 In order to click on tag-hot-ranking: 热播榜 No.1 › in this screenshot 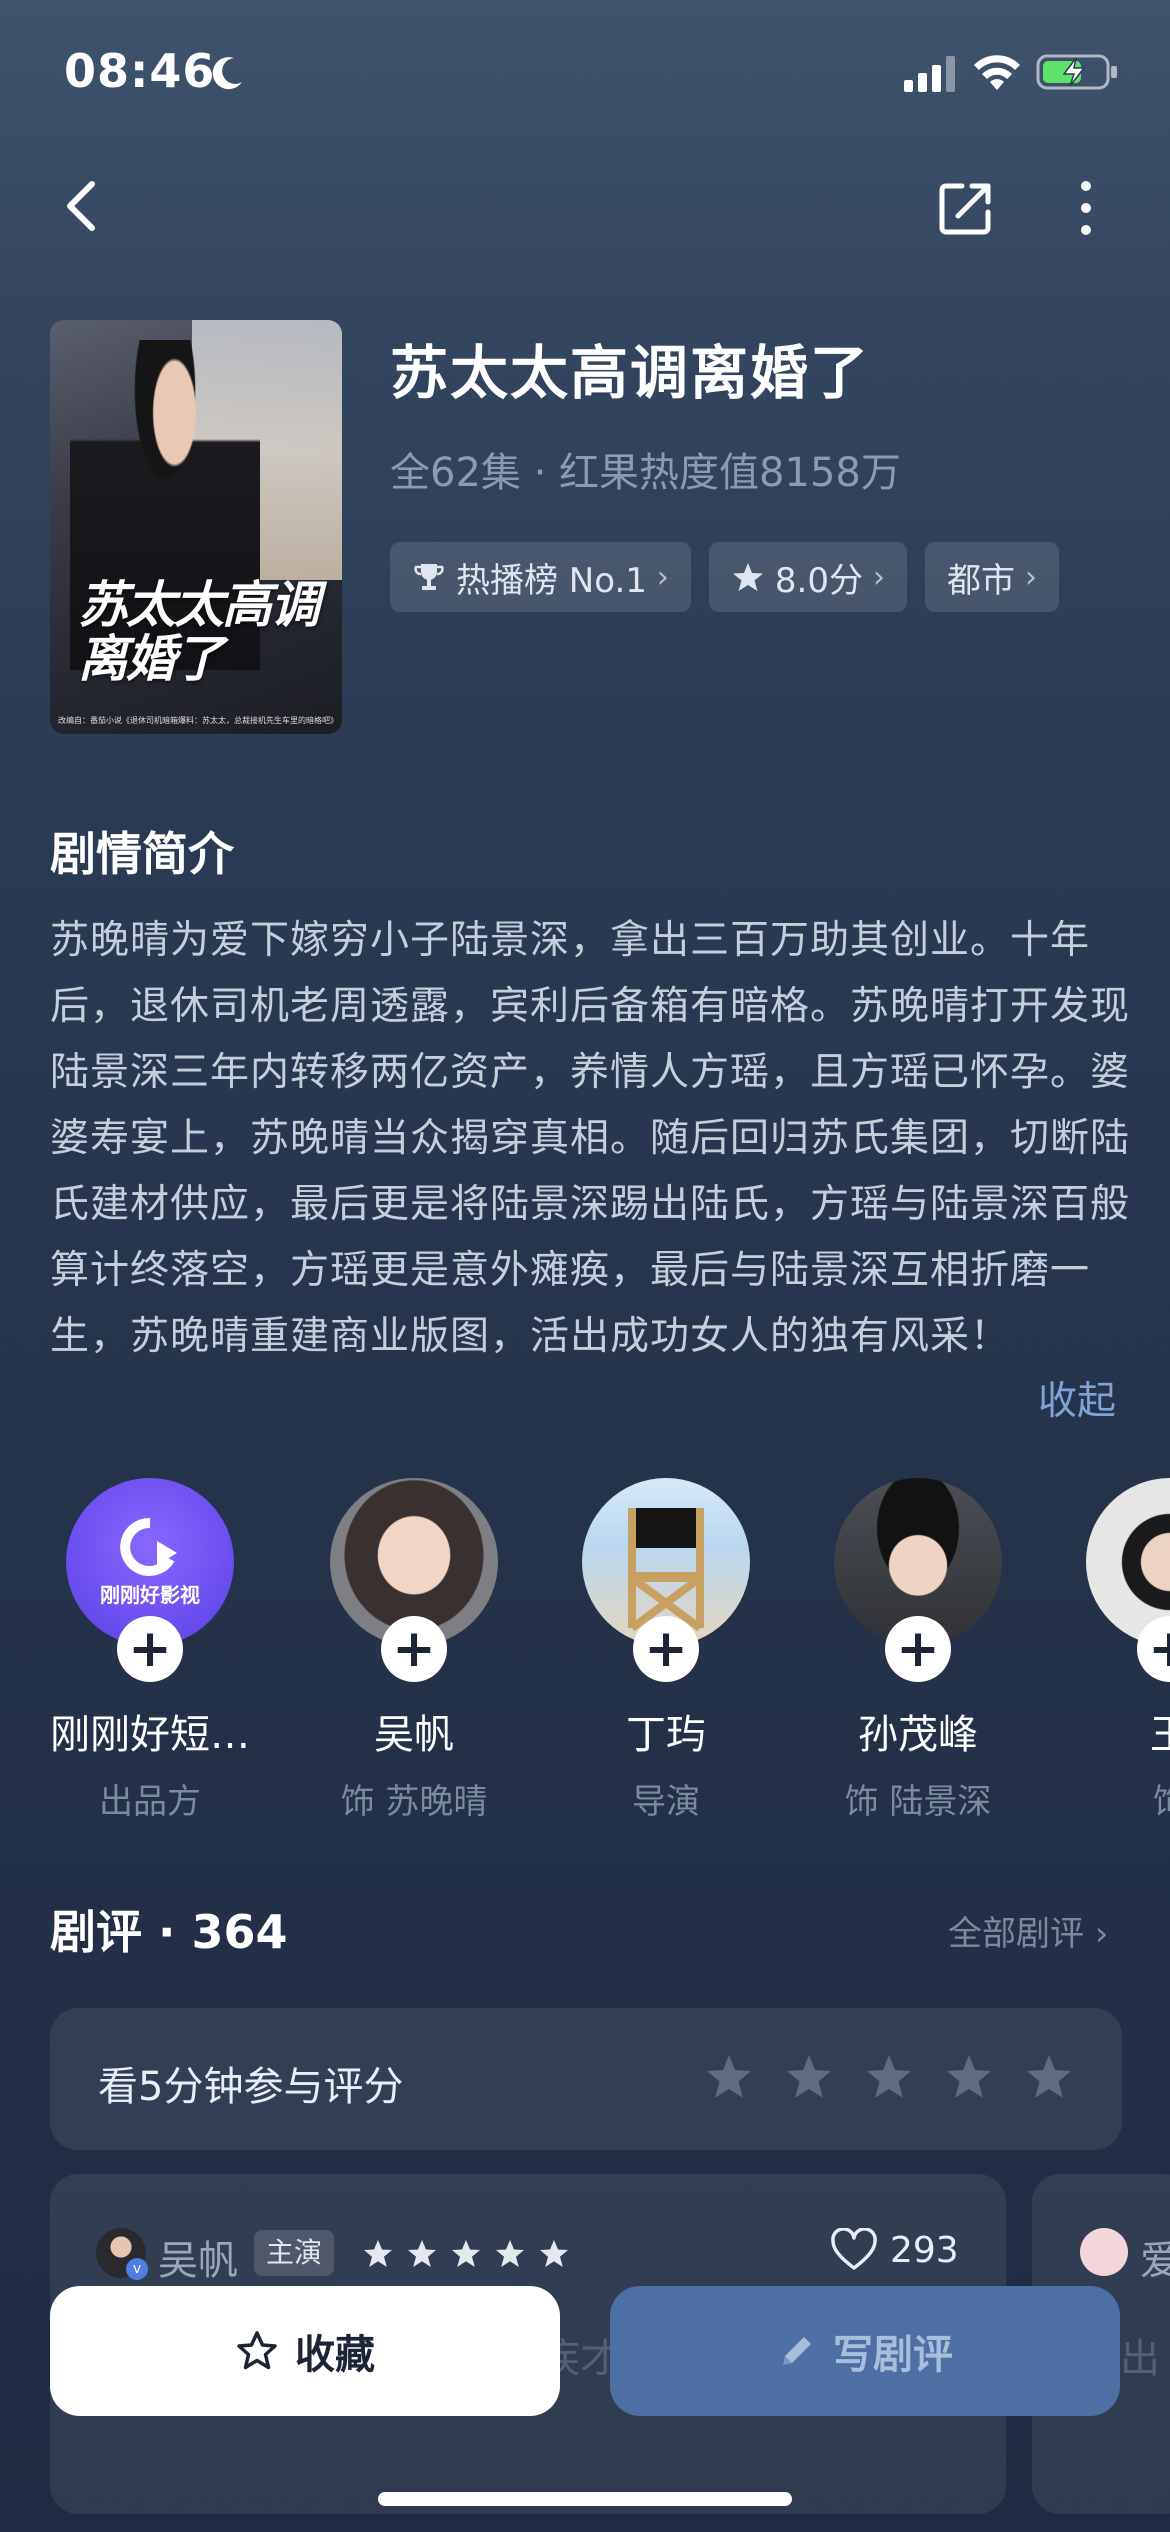, I will do `click(540, 577)`.